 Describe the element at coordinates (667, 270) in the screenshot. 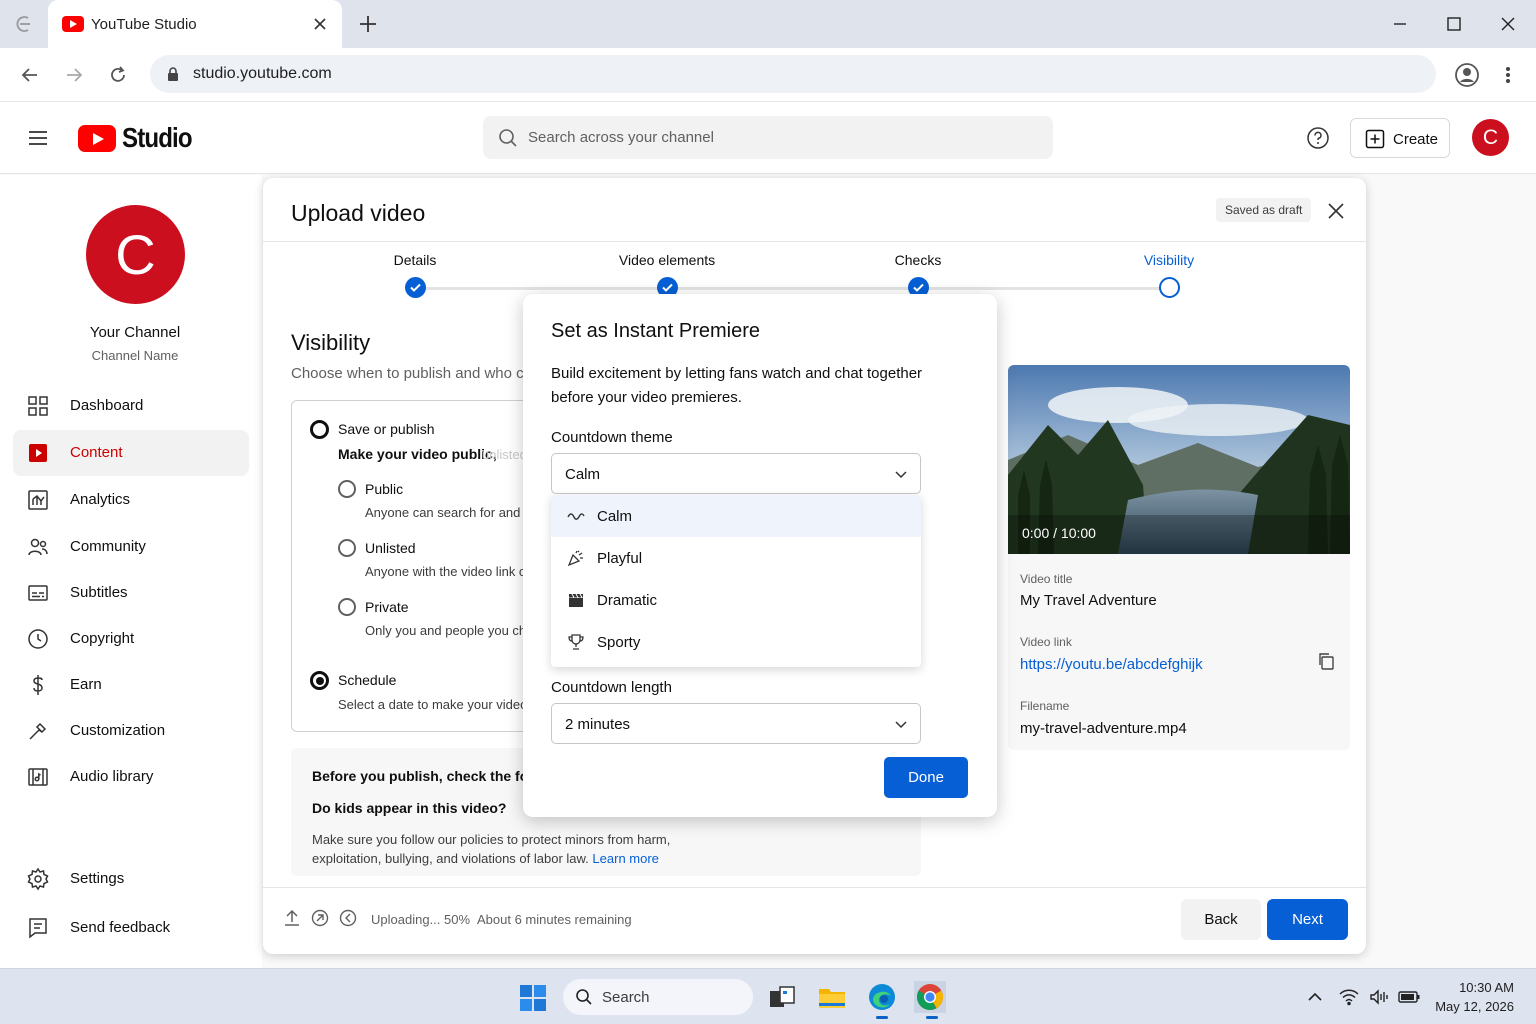

I see `step-video-elements: Video elements` at that location.